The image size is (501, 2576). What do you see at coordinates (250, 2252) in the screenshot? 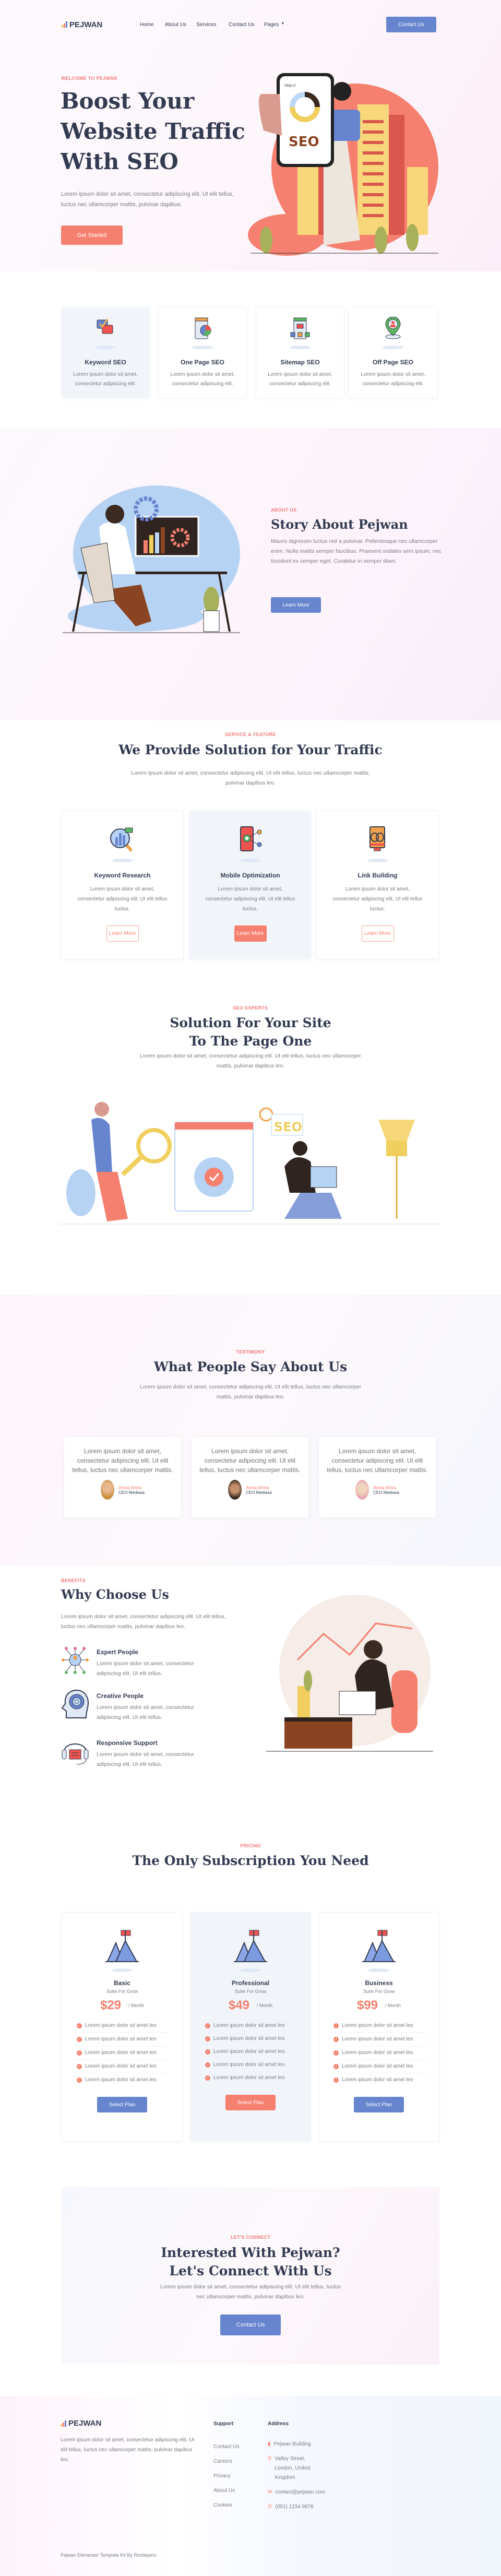
I see `connect-title-line: Interested With Pejwan?` at bounding box center [250, 2252].